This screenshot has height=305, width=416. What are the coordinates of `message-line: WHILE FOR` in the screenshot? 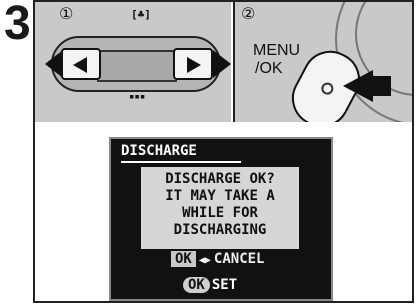 It's located at (220, 213).